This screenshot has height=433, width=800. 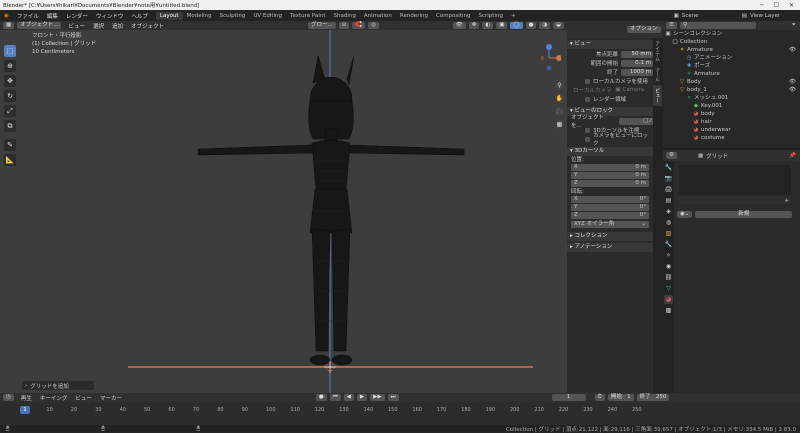 What do you see at coordinates (731, 114) in the screenshot?
I see `outliner-item: ◕ body` at bounding box center [731, 114].